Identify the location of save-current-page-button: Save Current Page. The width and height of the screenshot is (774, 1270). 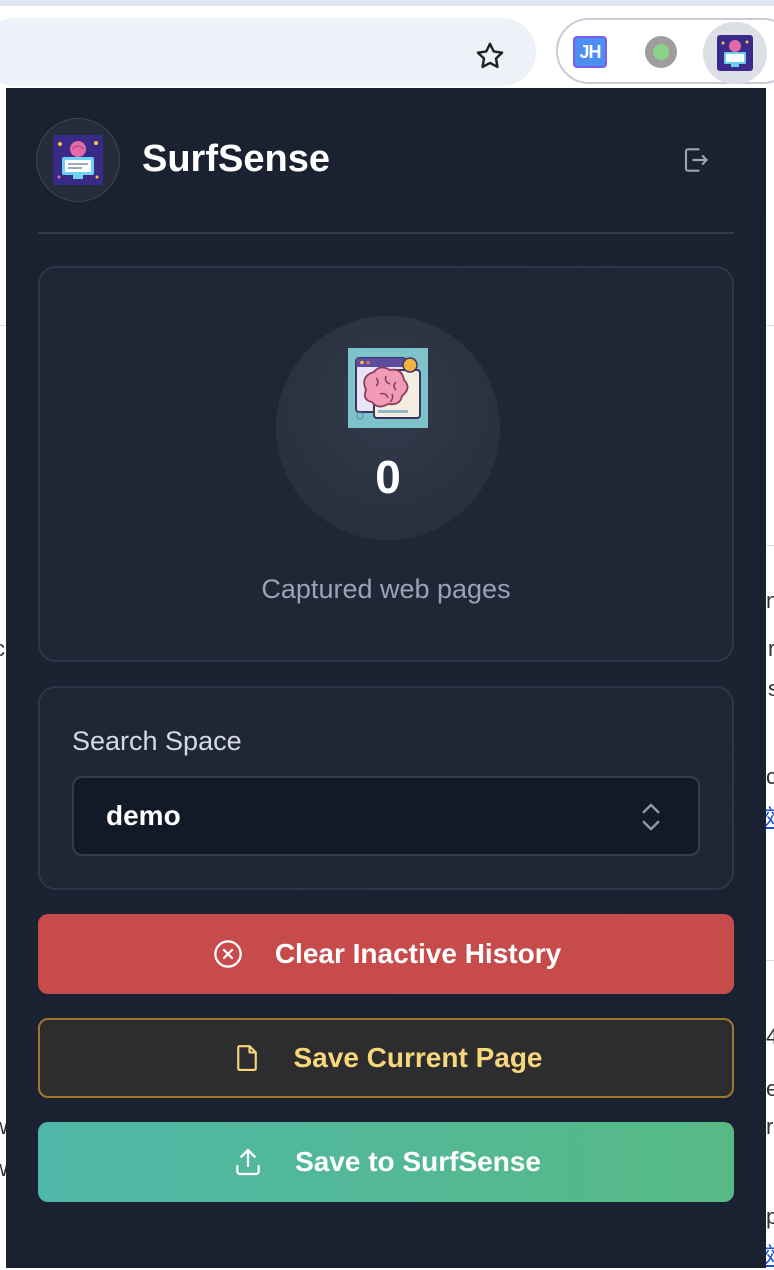
(386, 1058).